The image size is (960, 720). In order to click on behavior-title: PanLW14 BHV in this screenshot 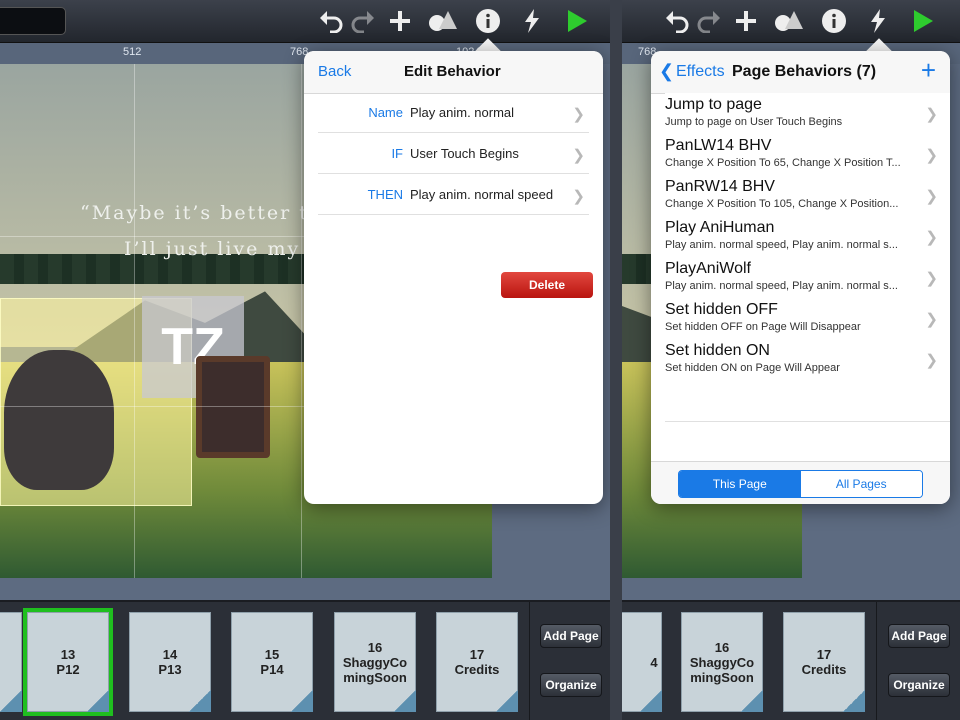, I will do `click(718, 145)`.